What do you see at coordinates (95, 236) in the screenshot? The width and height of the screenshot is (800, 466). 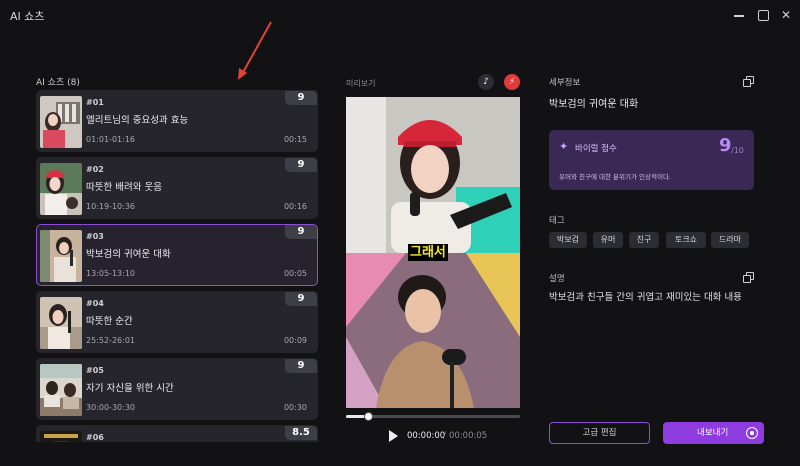 I see `clip-number: #03` at bounding box center [95, 236].